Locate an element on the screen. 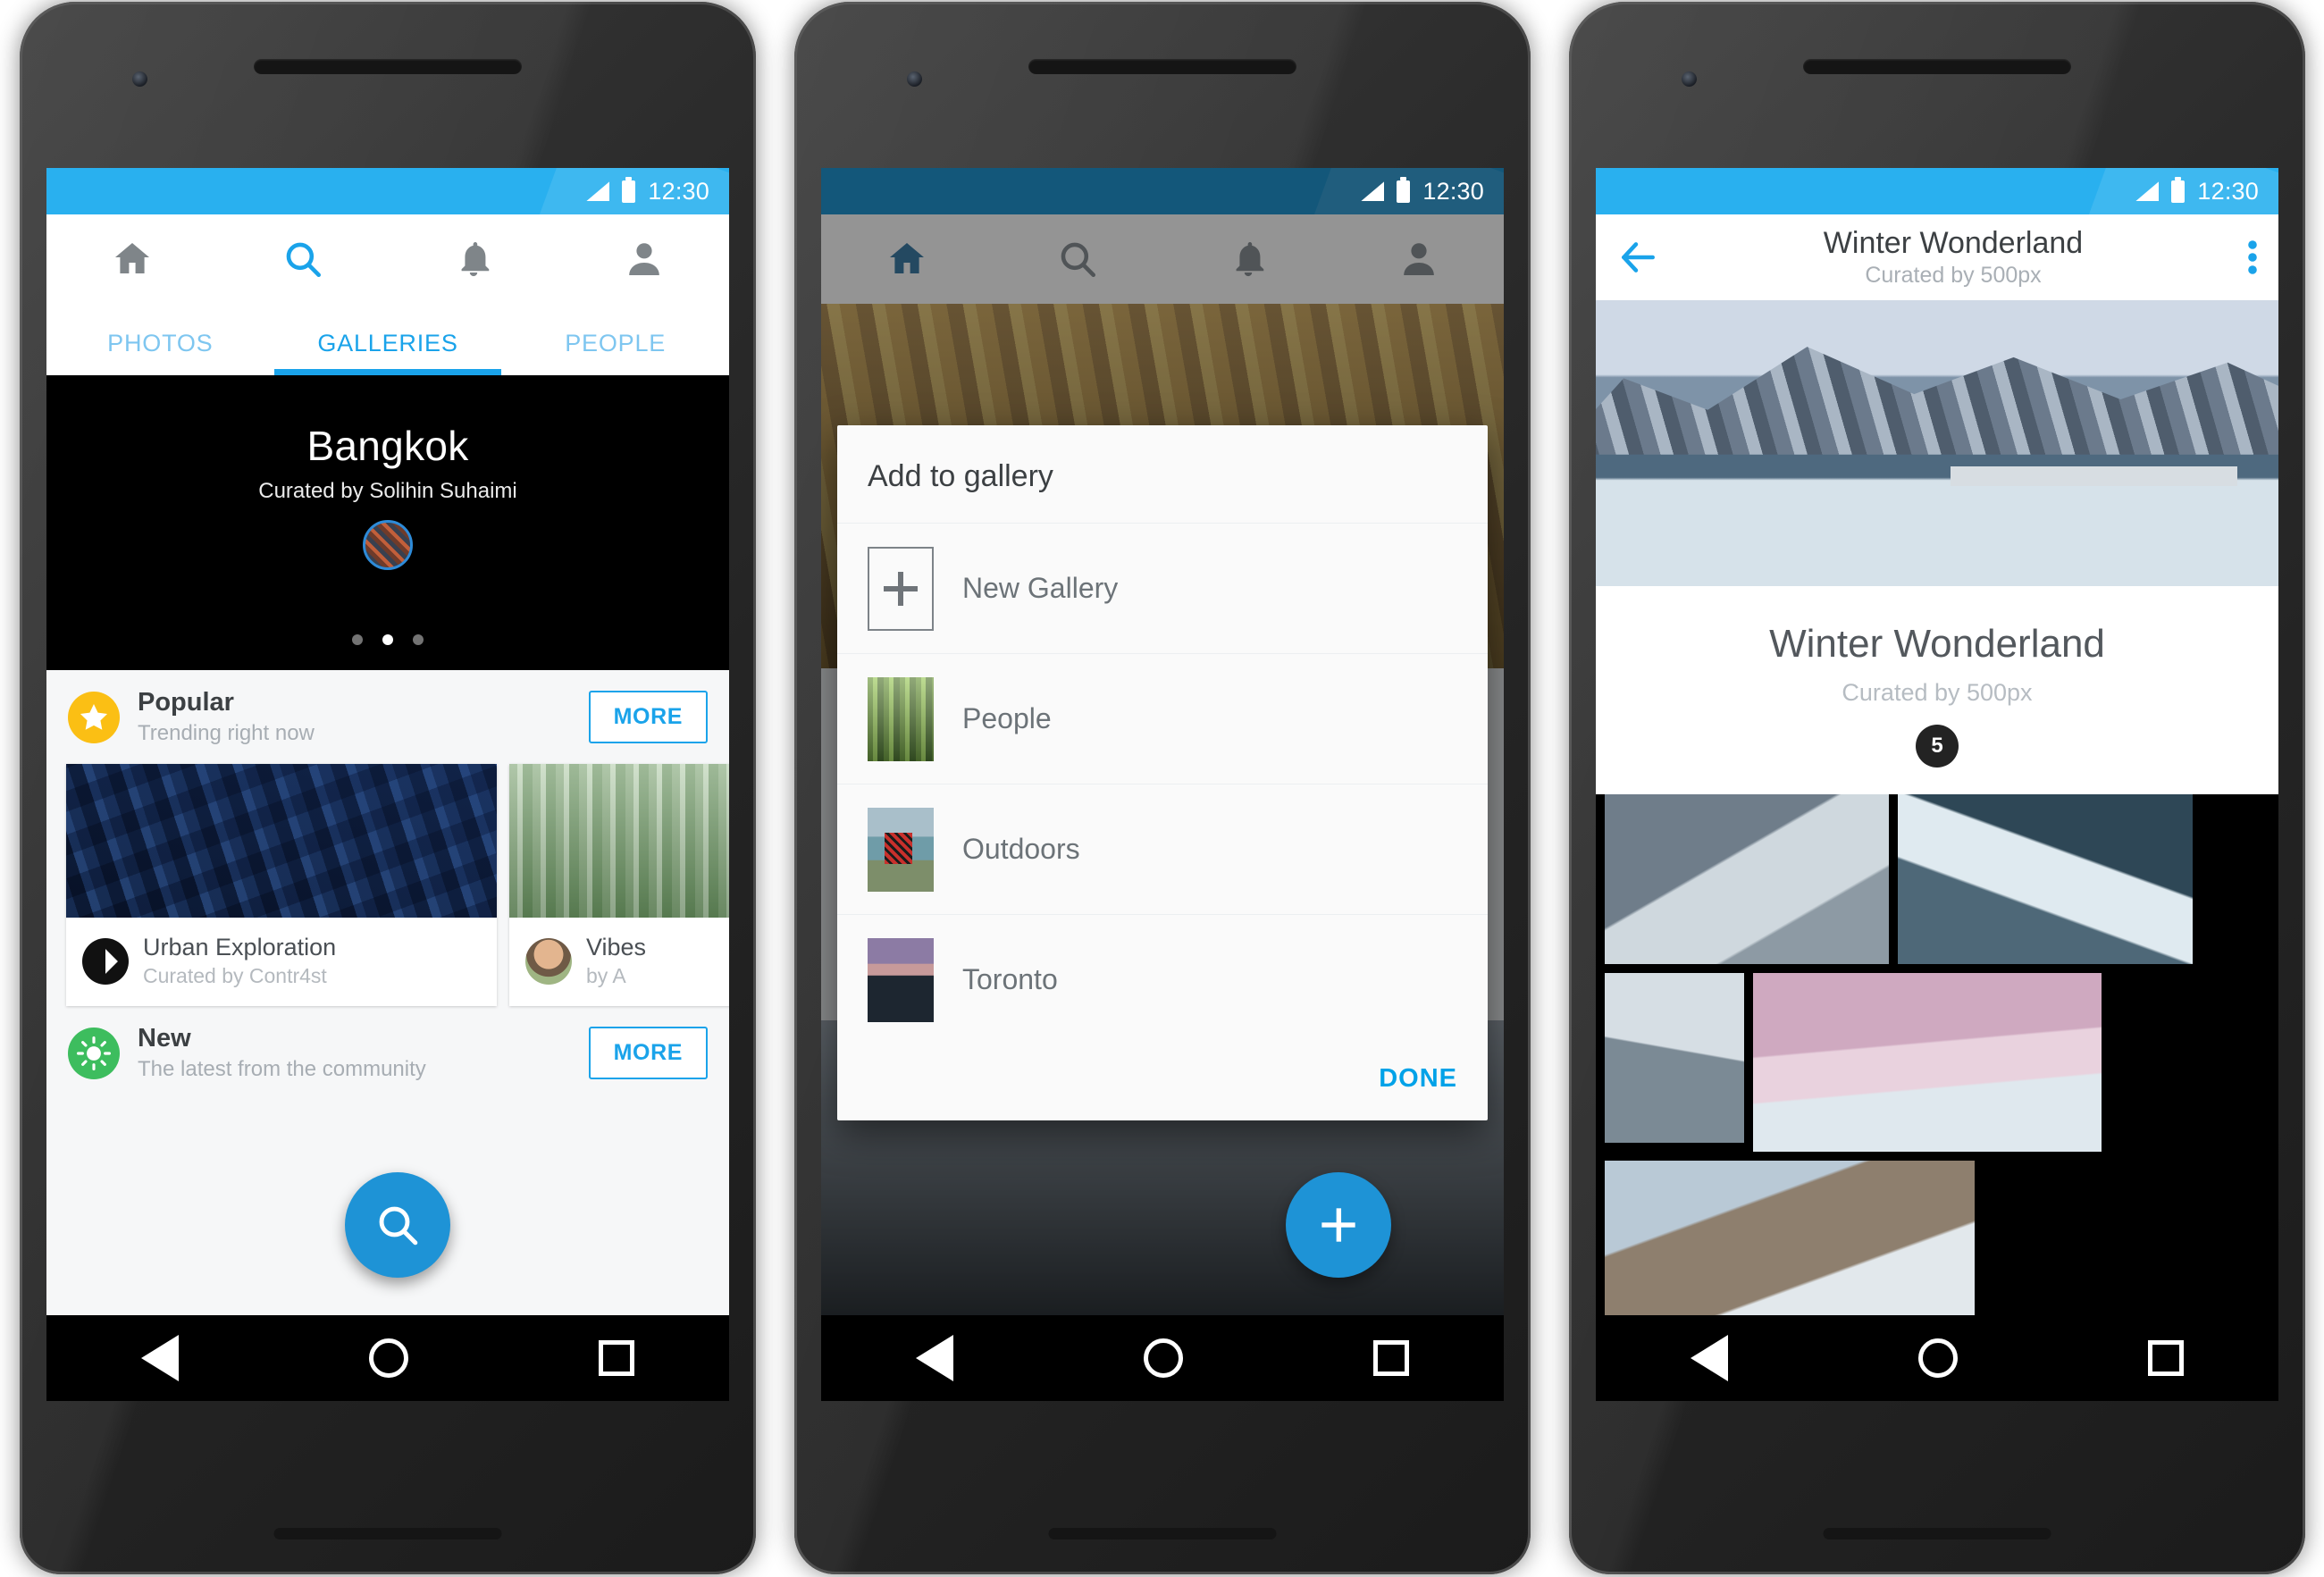 This screenshot has width=2324, height=1577. gallery-cover-image is located at coordinates (1937, 443).